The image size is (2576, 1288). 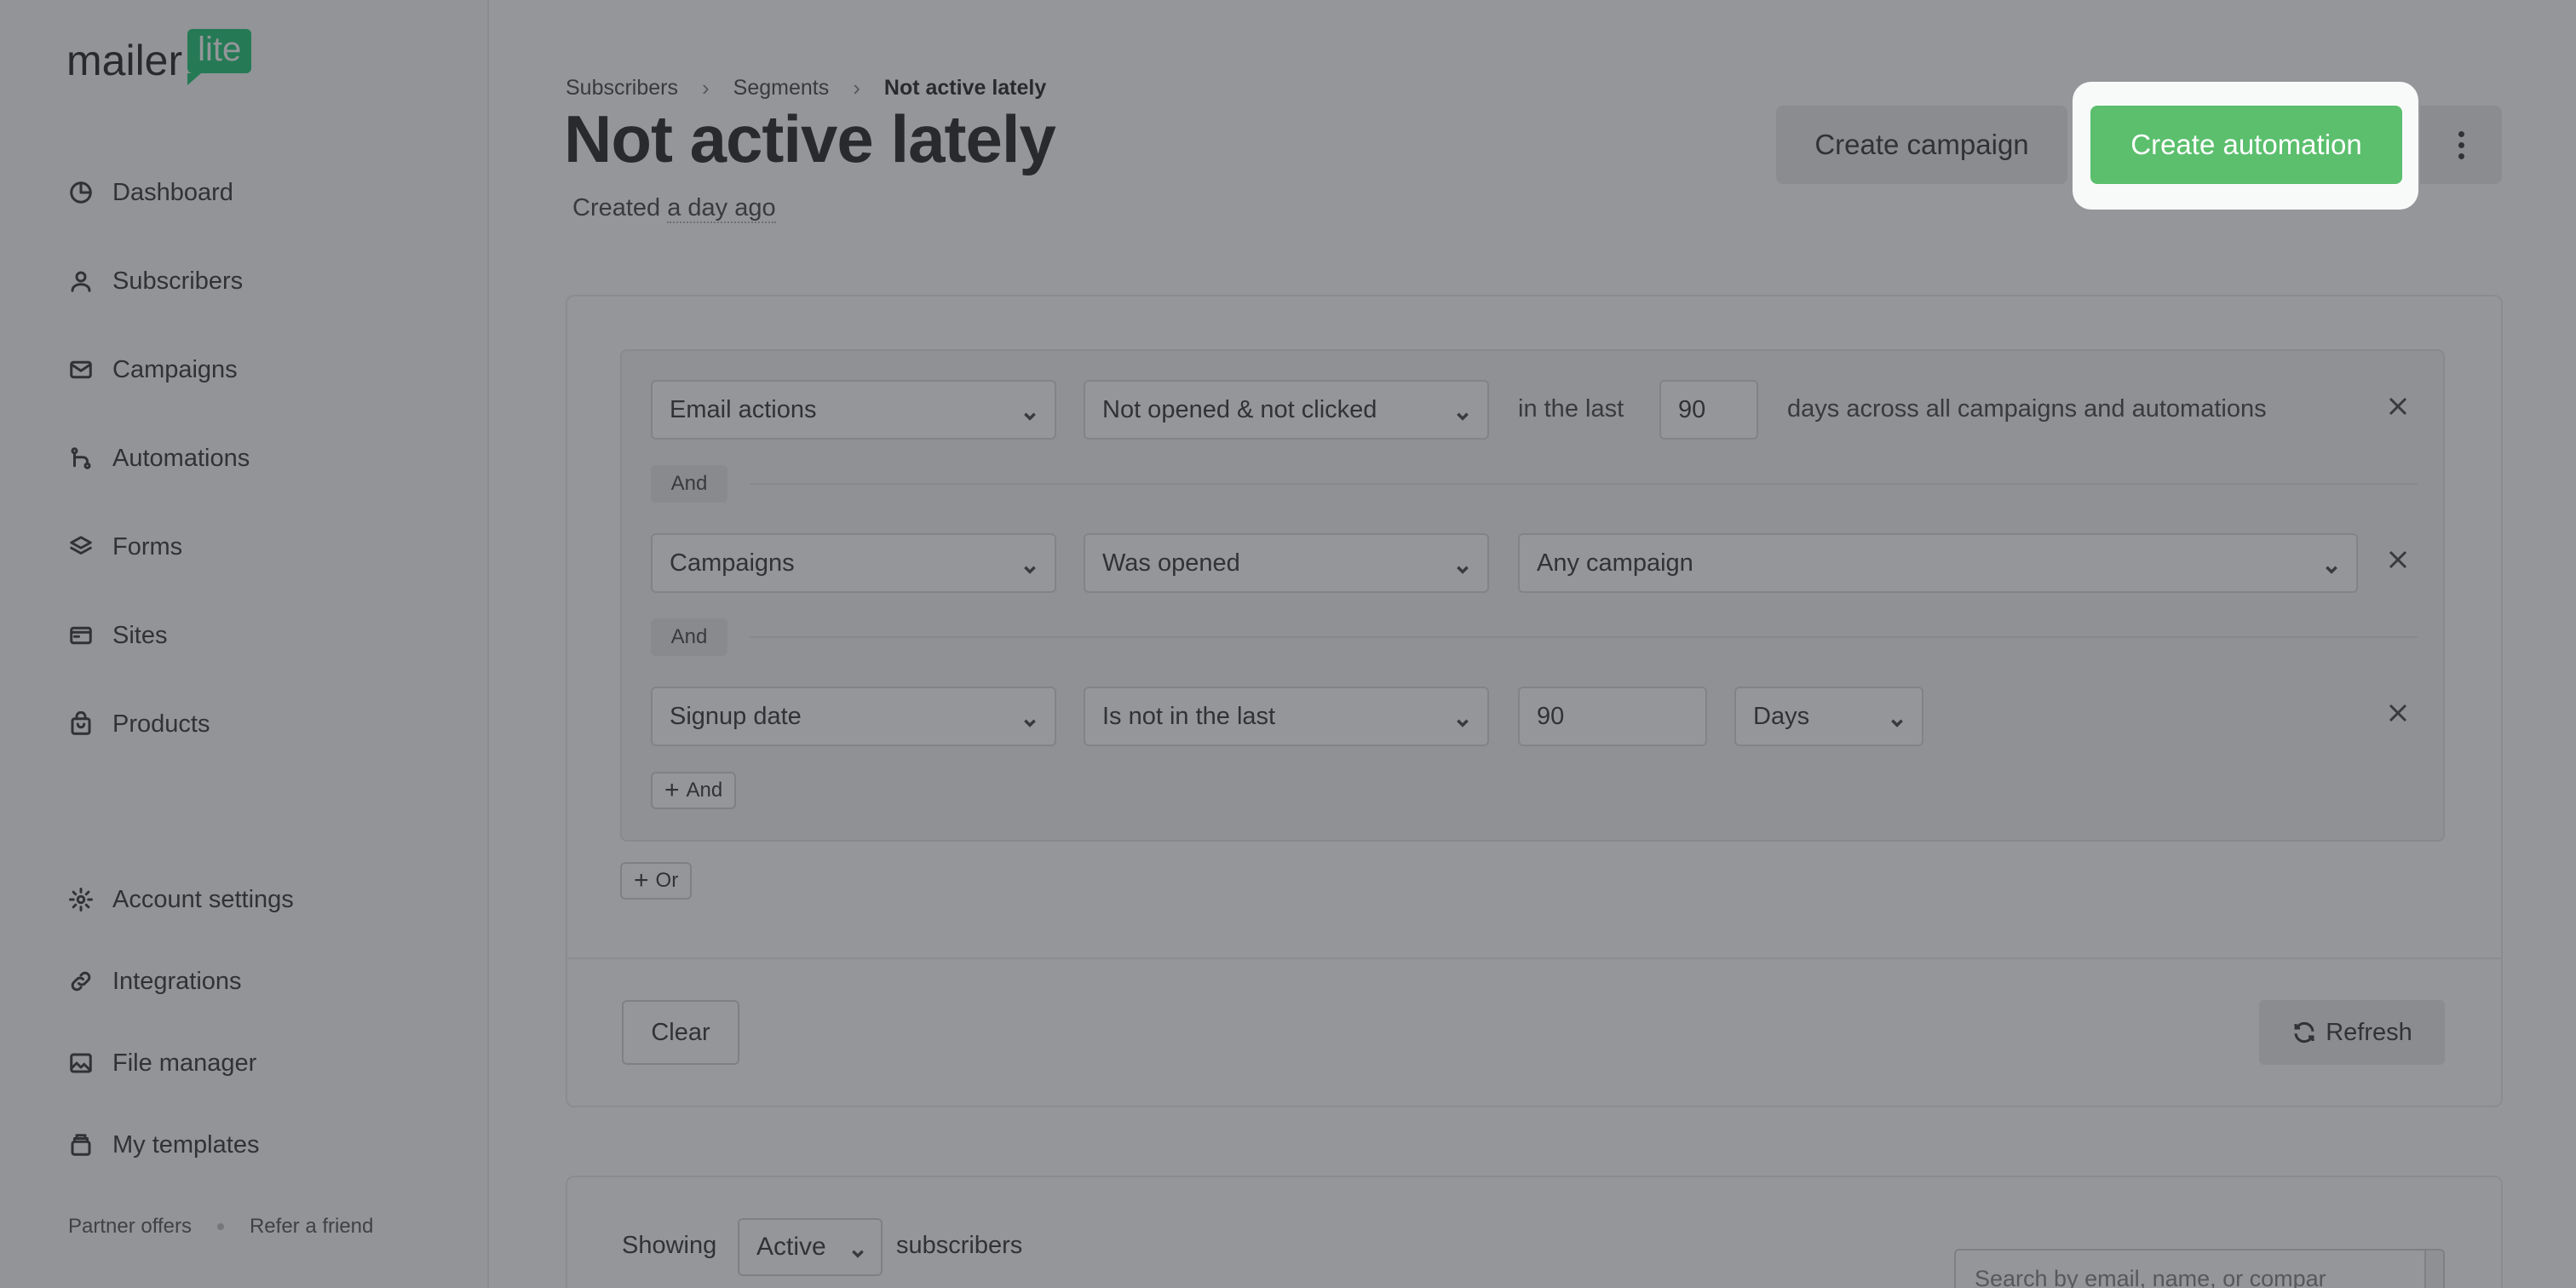 I want to click on rule2-field-select: Campaigns, so click(x=854, y=563).